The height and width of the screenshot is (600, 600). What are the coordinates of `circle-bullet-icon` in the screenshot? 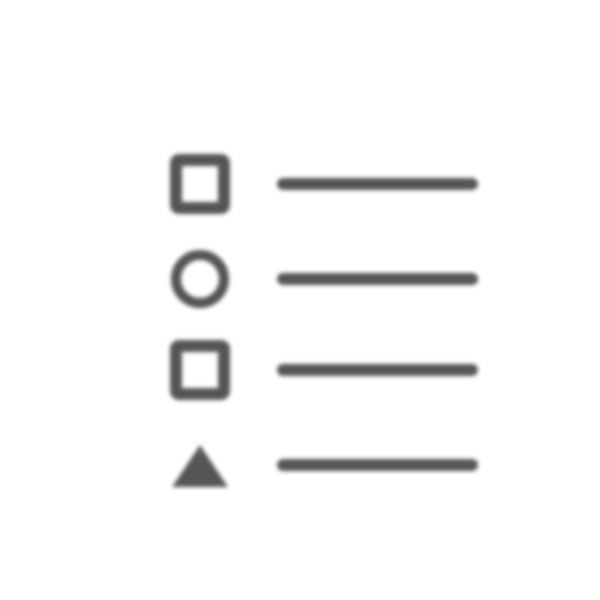 It's located at (200, 279).